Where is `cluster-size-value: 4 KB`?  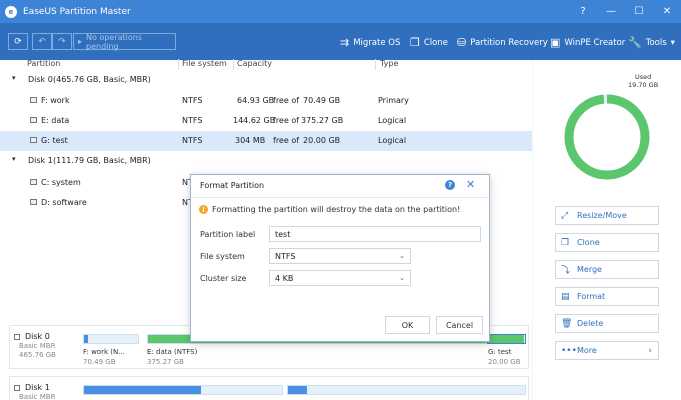
cluster-size-value: 4 KB is located at coordinates (284, 278).